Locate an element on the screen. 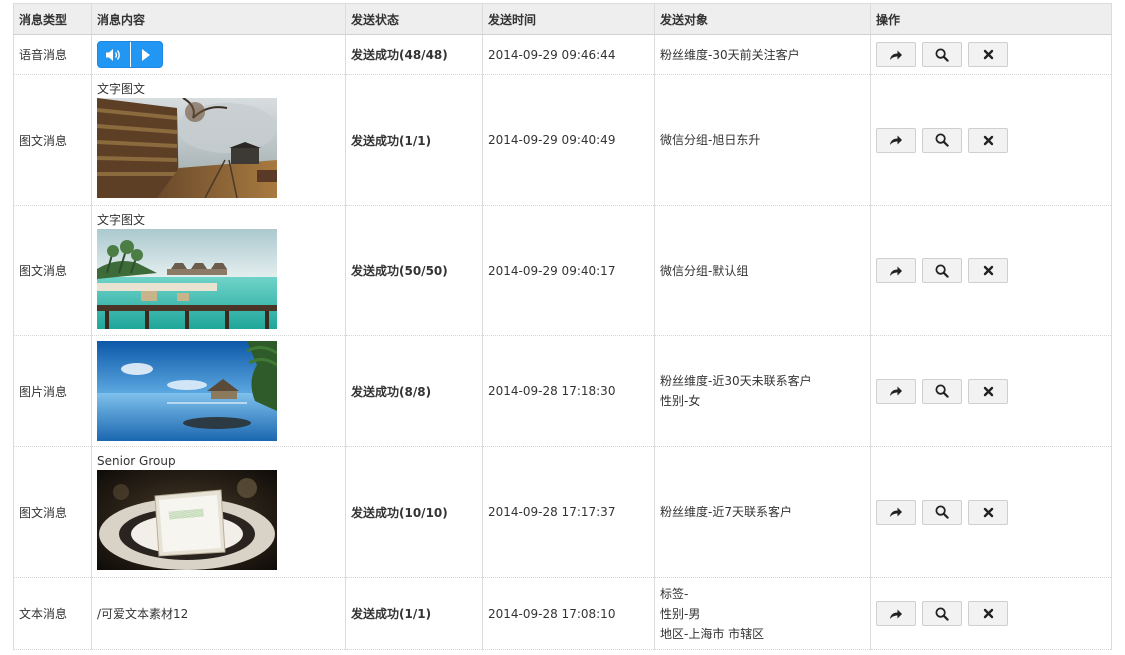 The image size is (1125, 655). send-target: 粉丝维度-近7天联系客户 is located at coordinates (762, 512).